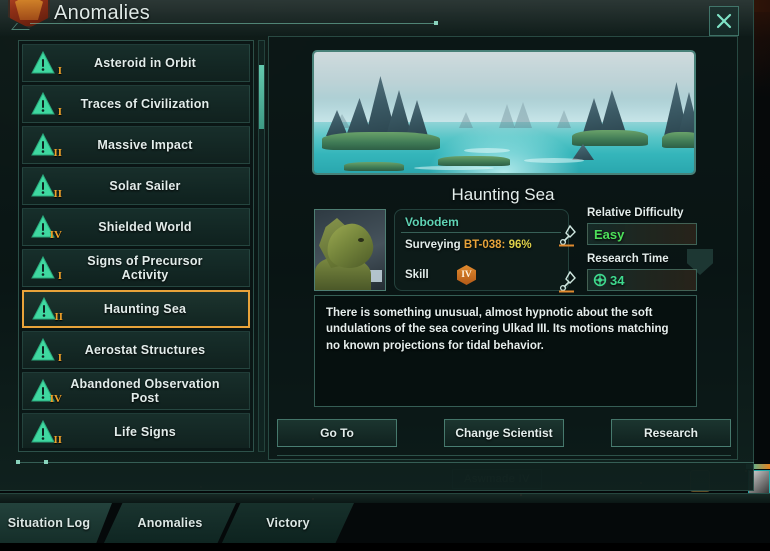 The image size is (770, 551). Describe the element at coordinates (385, 522) in the screenshot. I see `bottom-tab-bar: Situation Log Anomalies Victory` at that location.